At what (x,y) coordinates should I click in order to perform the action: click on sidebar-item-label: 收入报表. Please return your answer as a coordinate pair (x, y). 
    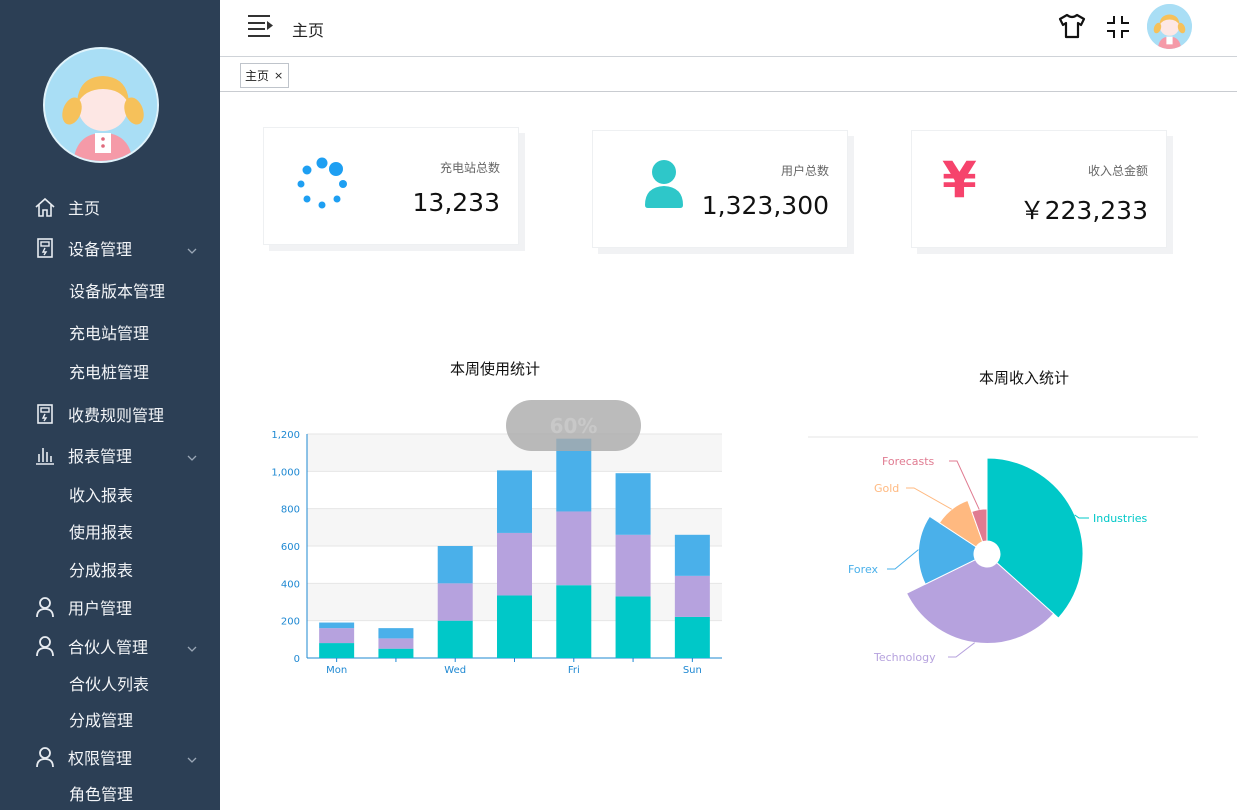
    Looking at the image, I should click on (101, 495).